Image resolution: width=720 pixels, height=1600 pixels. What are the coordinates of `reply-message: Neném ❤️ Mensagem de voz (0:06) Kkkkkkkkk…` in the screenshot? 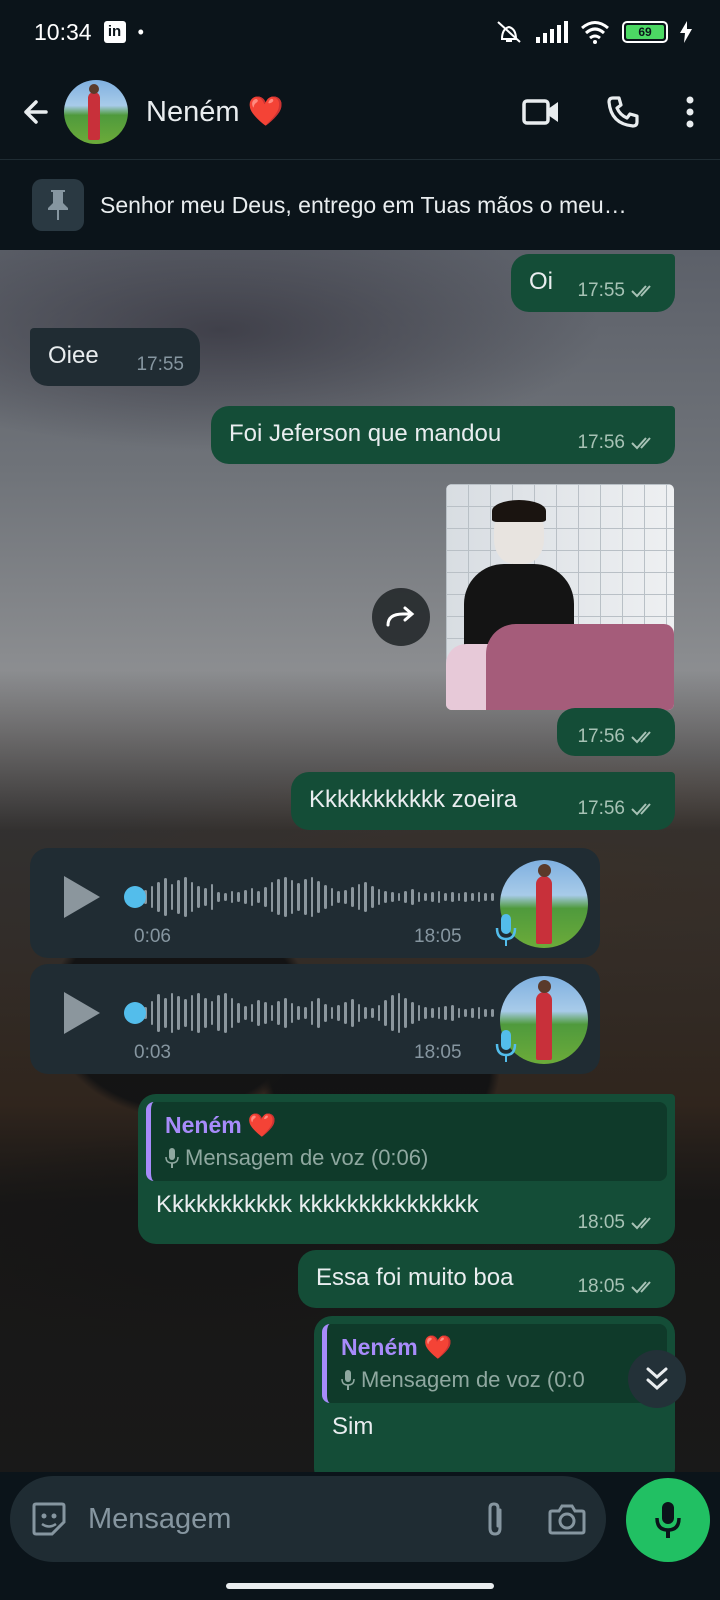 It's located at (406, 1169).